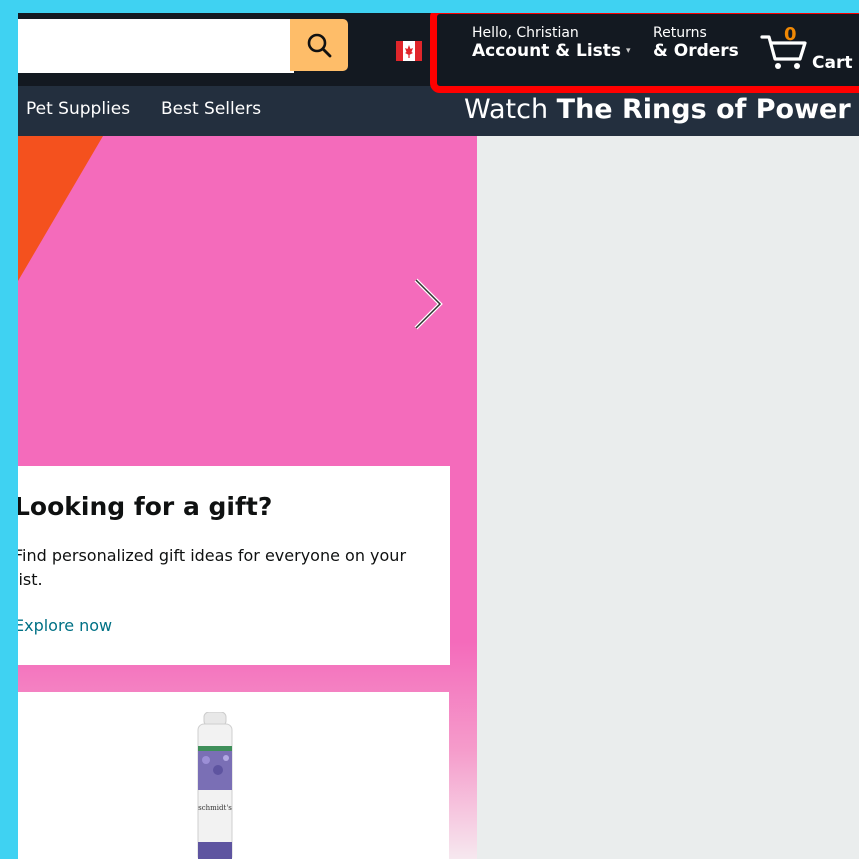 The image size is (859, 859). What do you see at coordinates (428, 304) in the screenshot?
I see `chevron-right-icon` at bounding box center [428, 304].